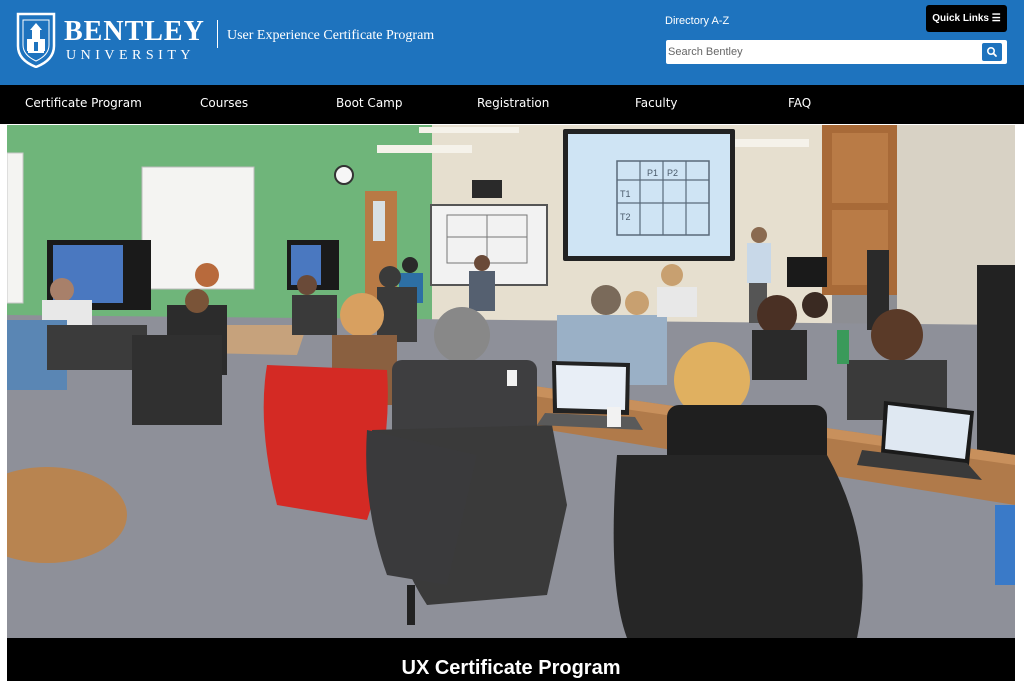 This screenshot has height=681, width=1024. I want to click on program-title-link: User Experience Certificate Program, so click(330, 36).